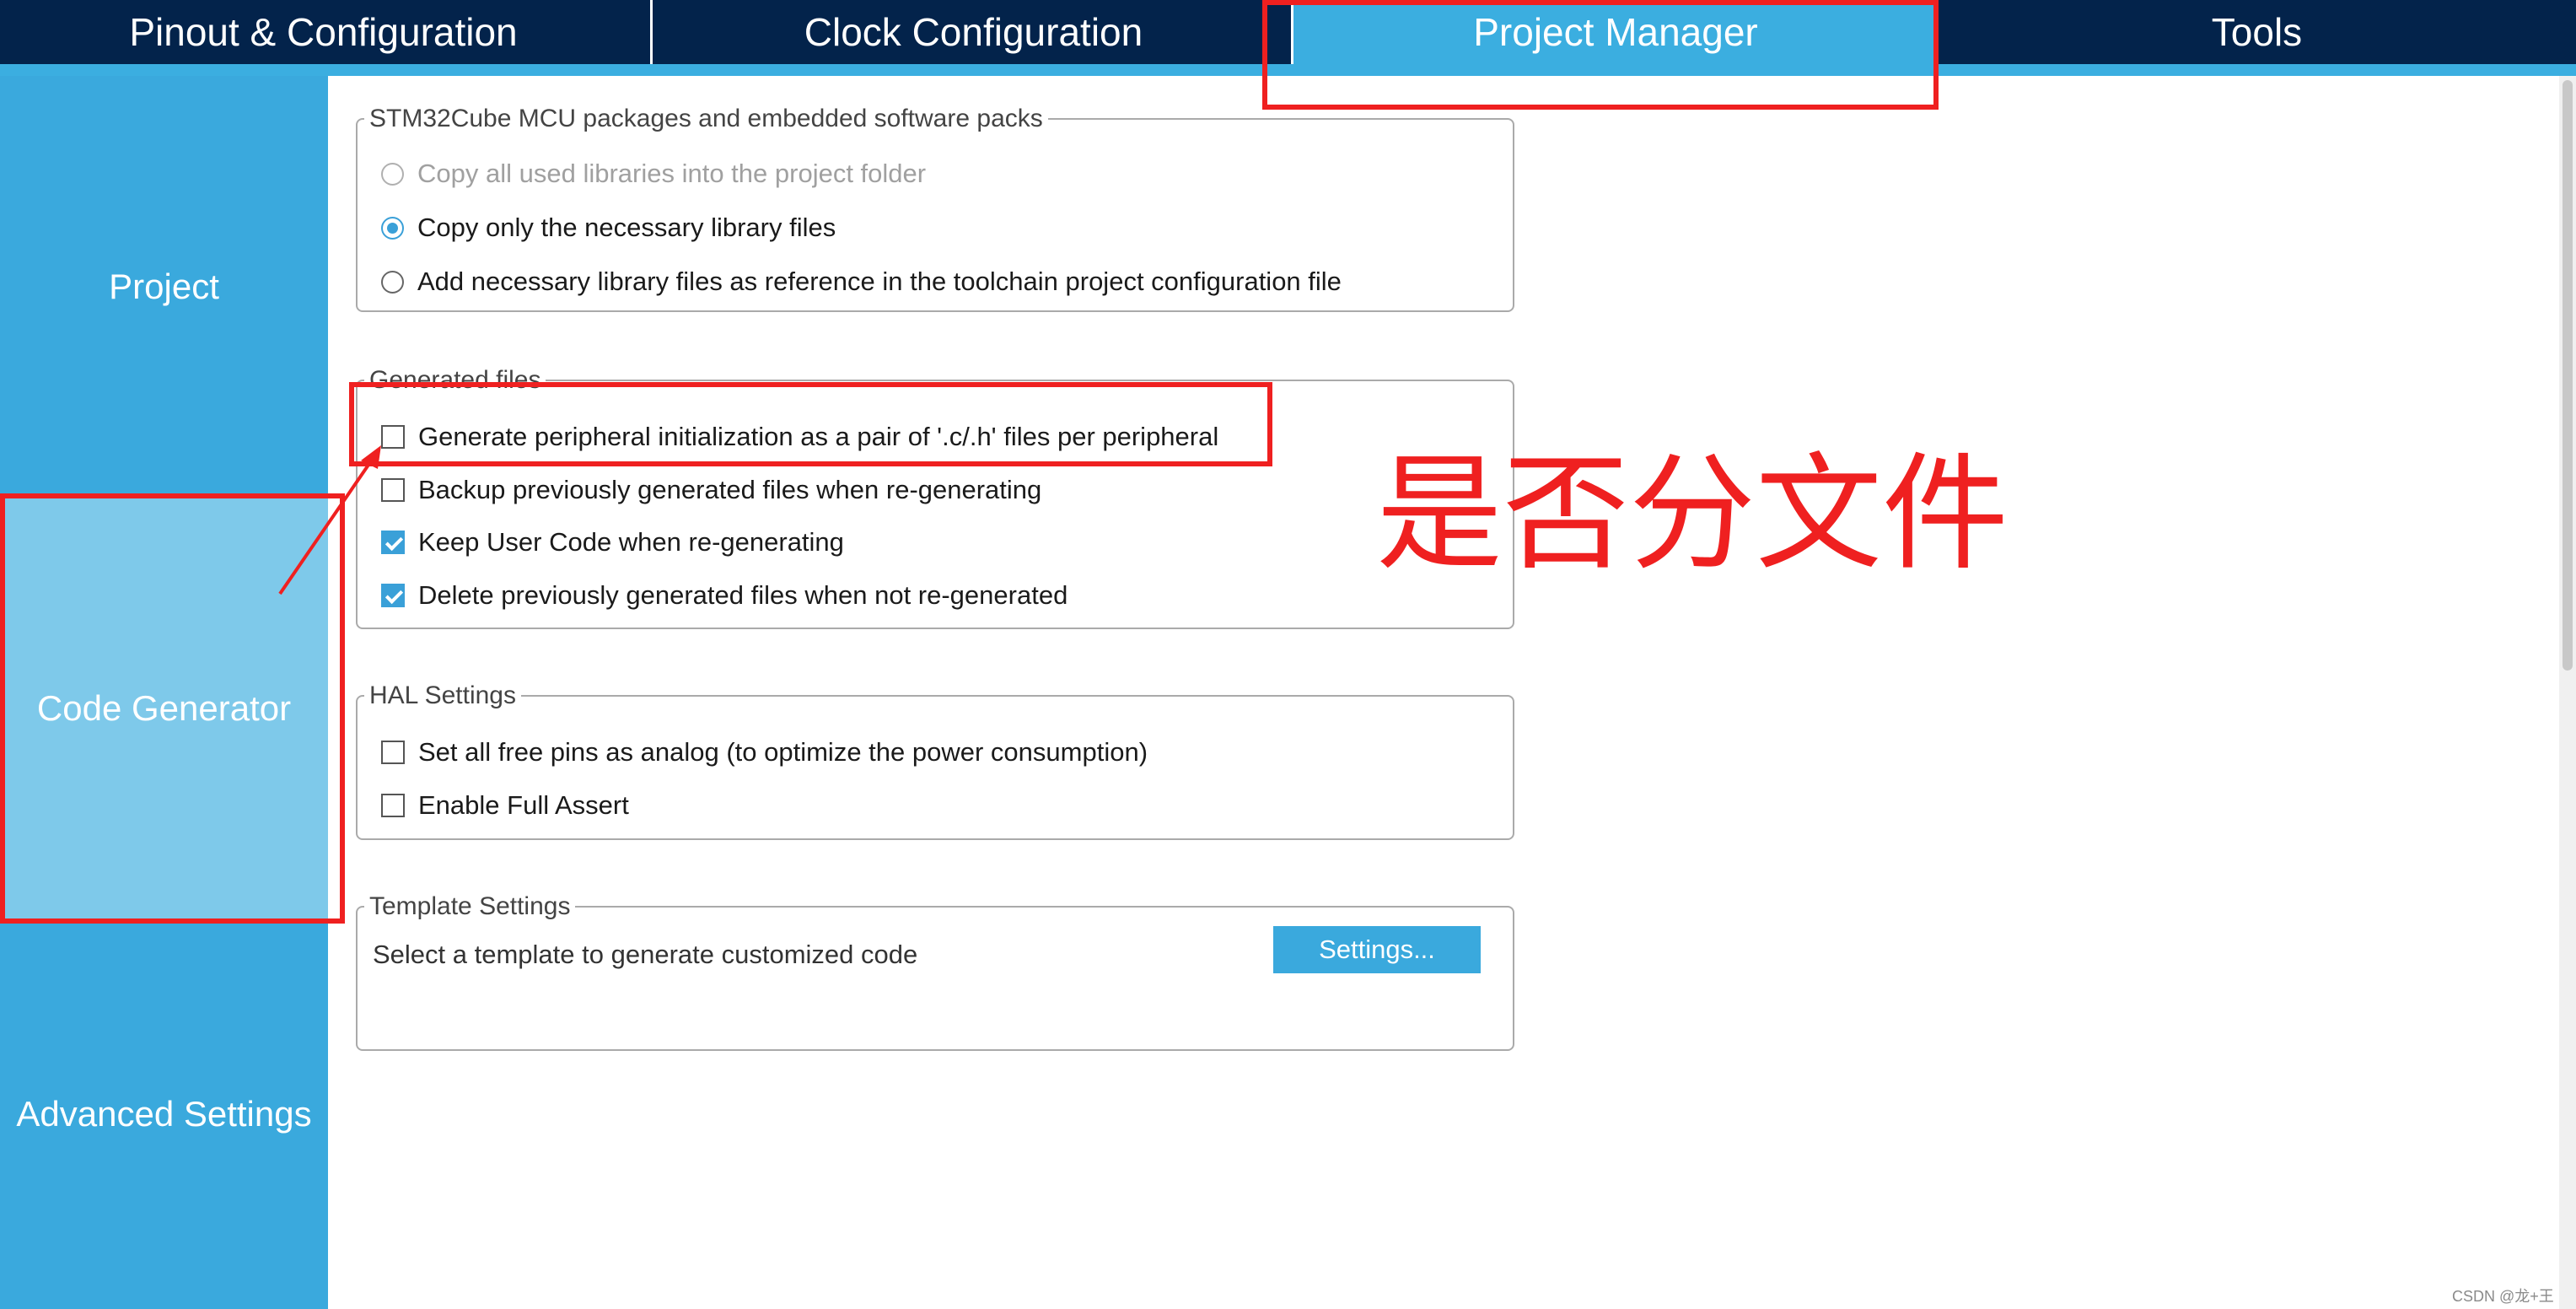  Describe the element at coordinates (810, 424) in the screenshot. I see `annotation-box-generate-peripheral` at that location.